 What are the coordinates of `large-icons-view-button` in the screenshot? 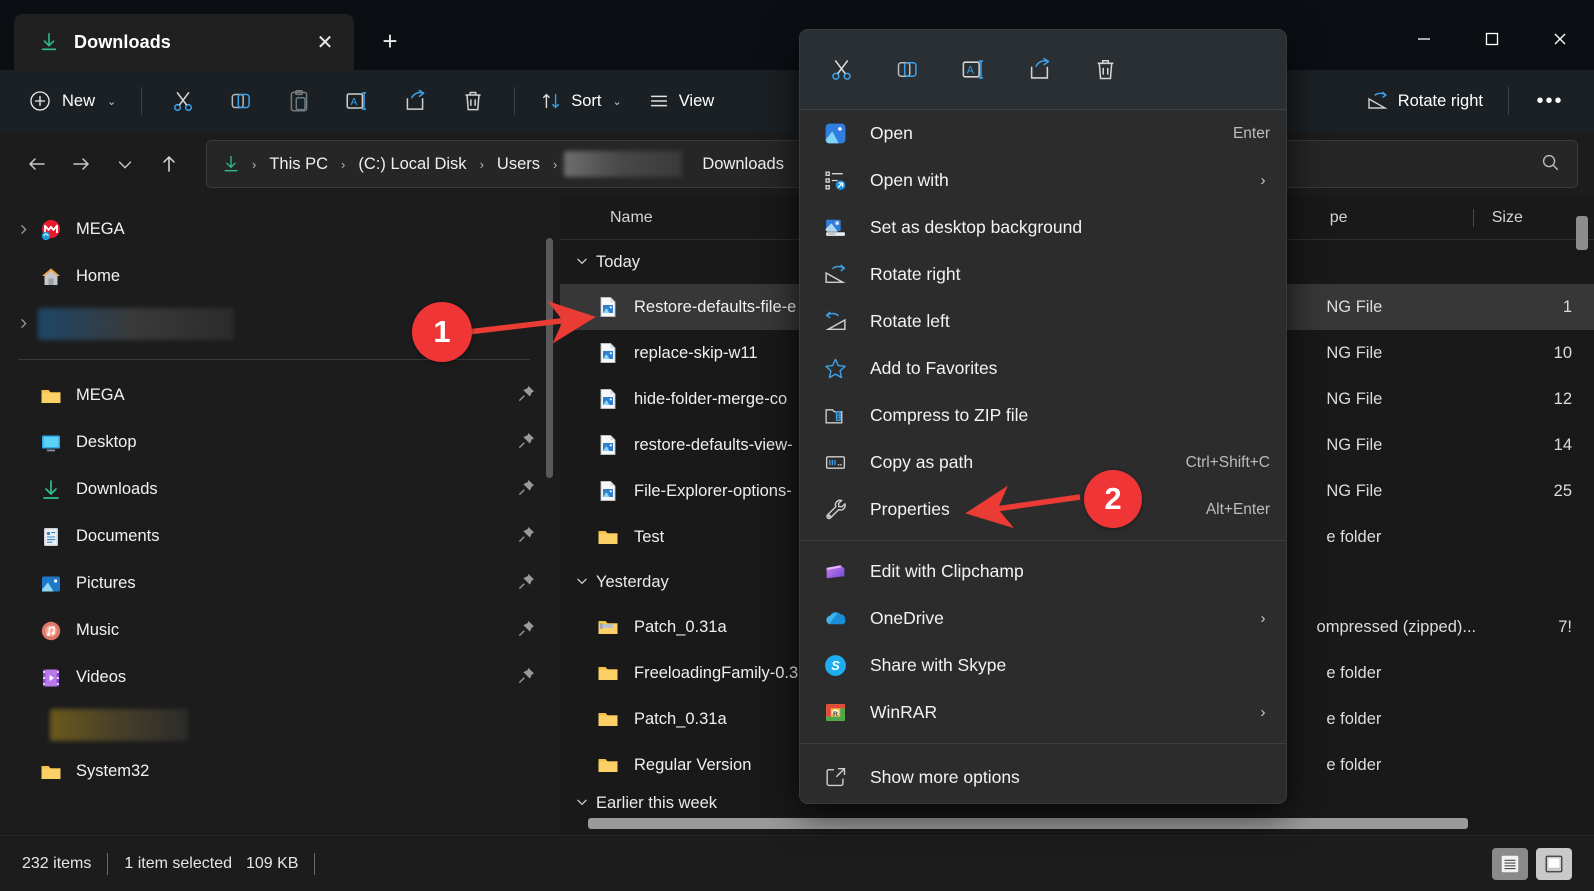 It's located at (1554, 863).